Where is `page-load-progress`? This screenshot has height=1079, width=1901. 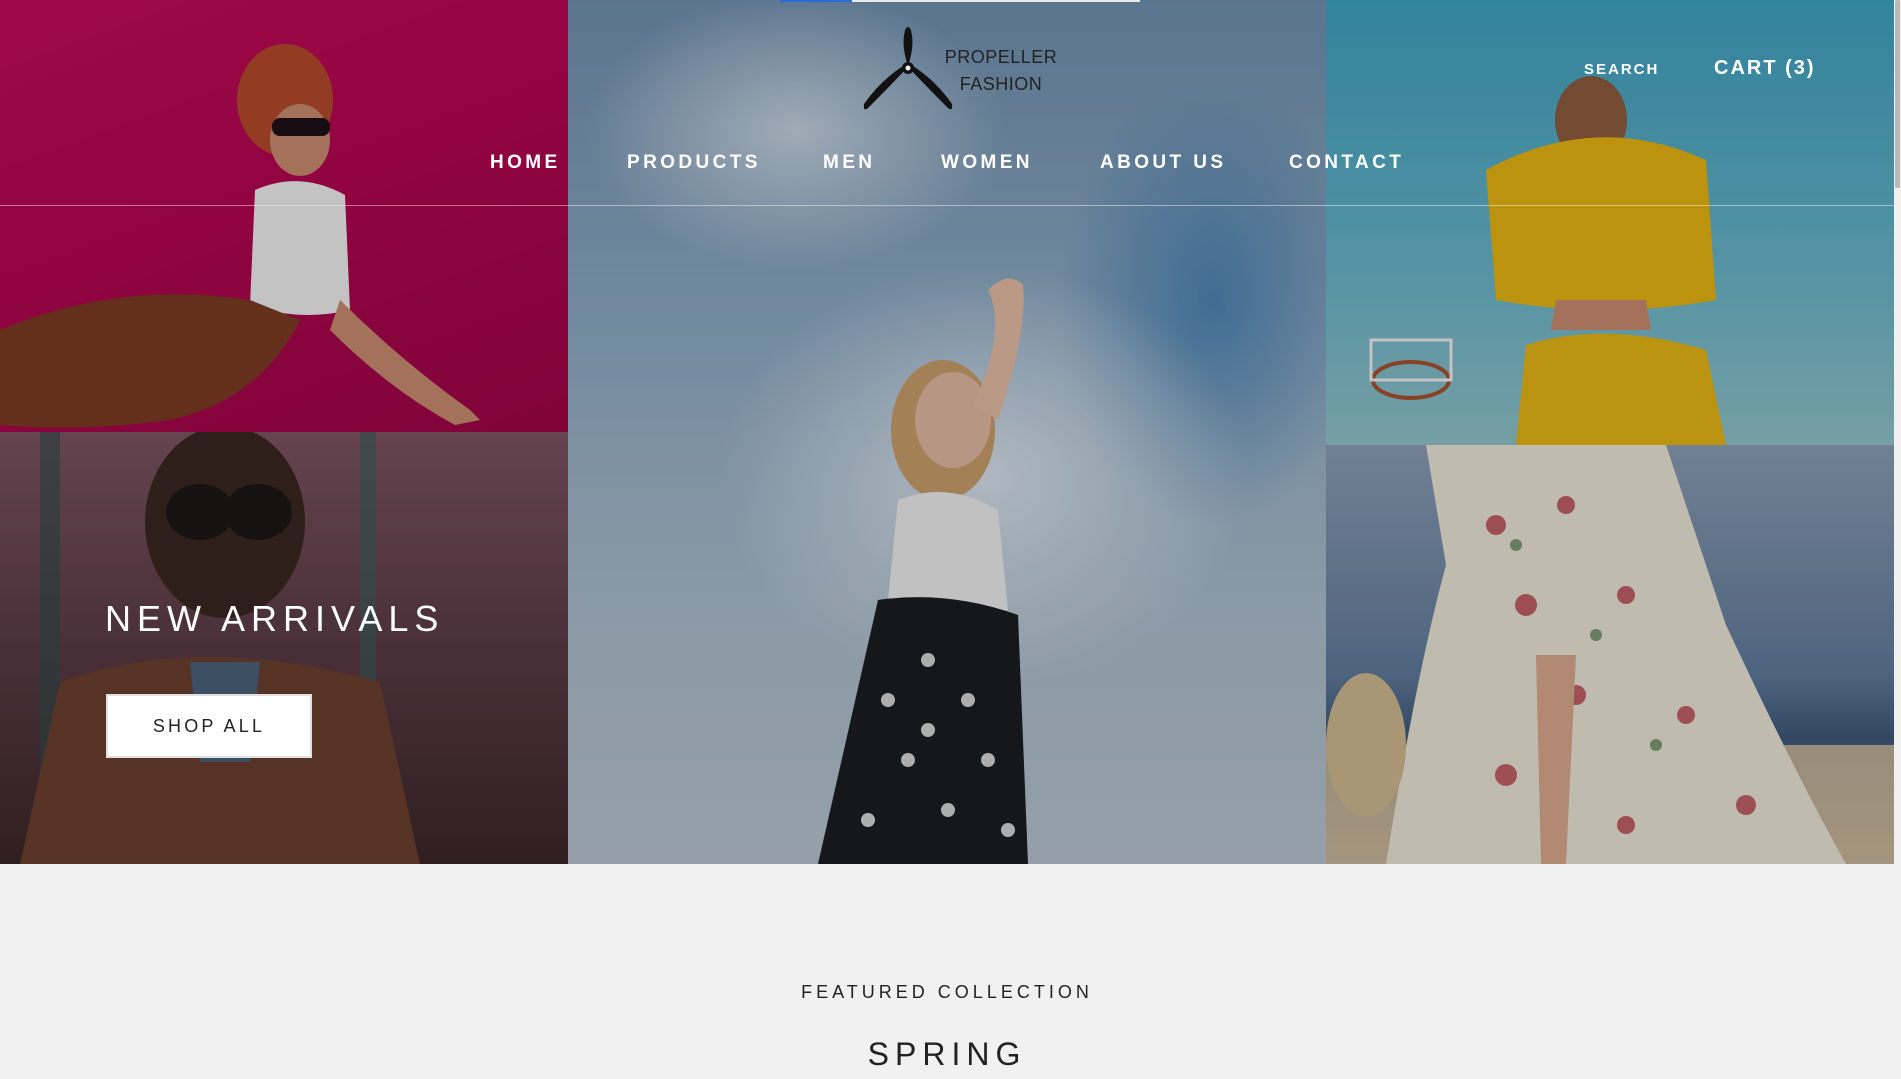
page-load-progress is located at coordinates (960, 1).